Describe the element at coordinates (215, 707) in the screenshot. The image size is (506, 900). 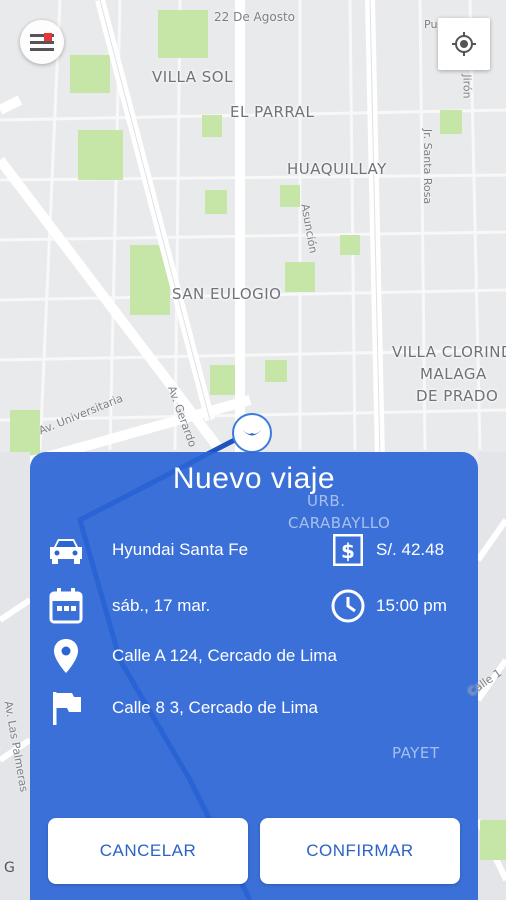
I see `destination-label: Calle 8 3, Cercado de Lima` at that location.